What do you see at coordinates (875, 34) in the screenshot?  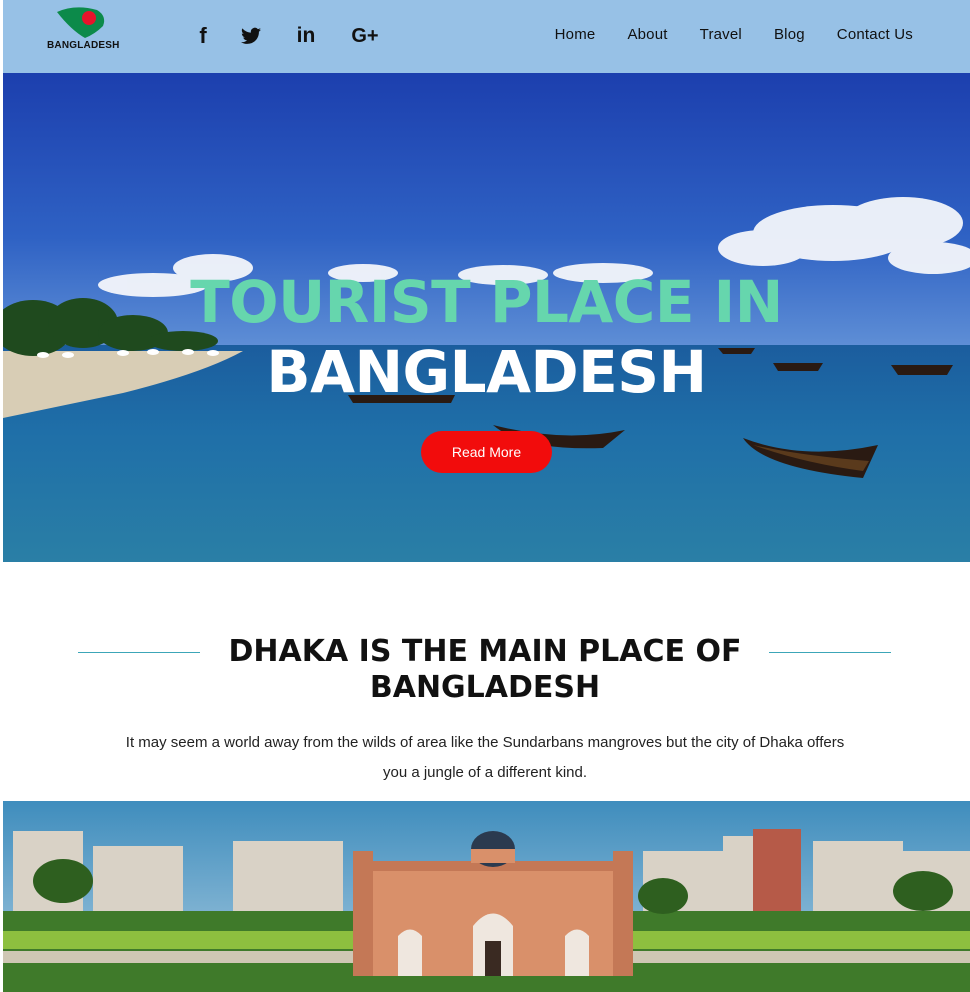 I see `nav-contact-us: Contact Us` at bounding box center [875, 34].